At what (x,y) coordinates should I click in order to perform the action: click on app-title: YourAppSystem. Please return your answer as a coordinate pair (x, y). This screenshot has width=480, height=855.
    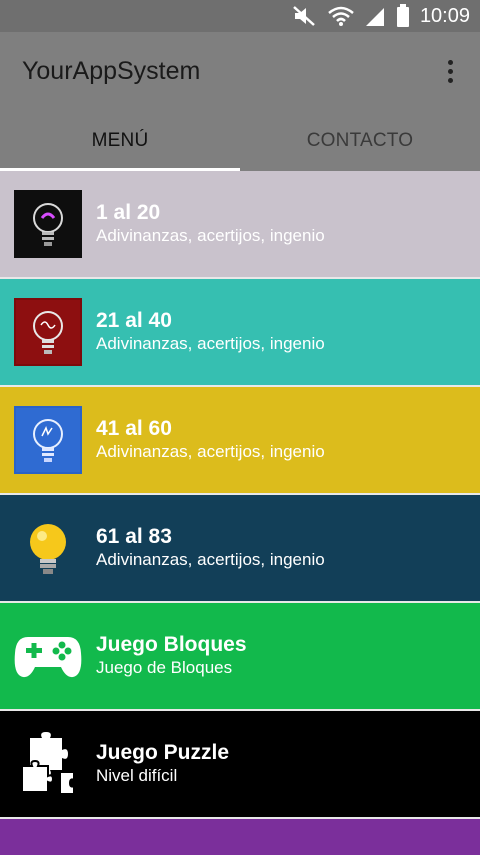
    Looking at the image, I should click on (111, 70).